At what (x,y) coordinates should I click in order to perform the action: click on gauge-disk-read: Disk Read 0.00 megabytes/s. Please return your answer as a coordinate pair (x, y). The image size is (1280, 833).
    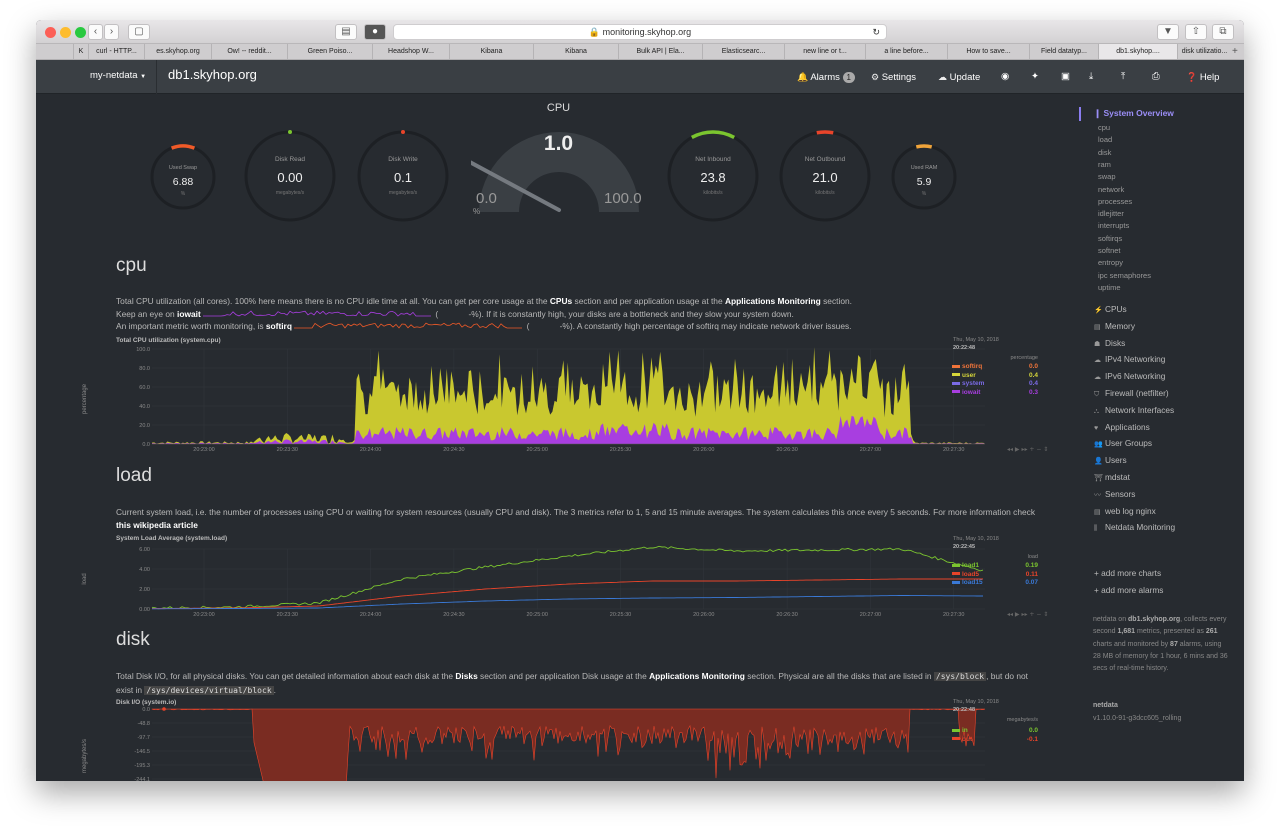
    Looking at the image, I should click on (290, 176).